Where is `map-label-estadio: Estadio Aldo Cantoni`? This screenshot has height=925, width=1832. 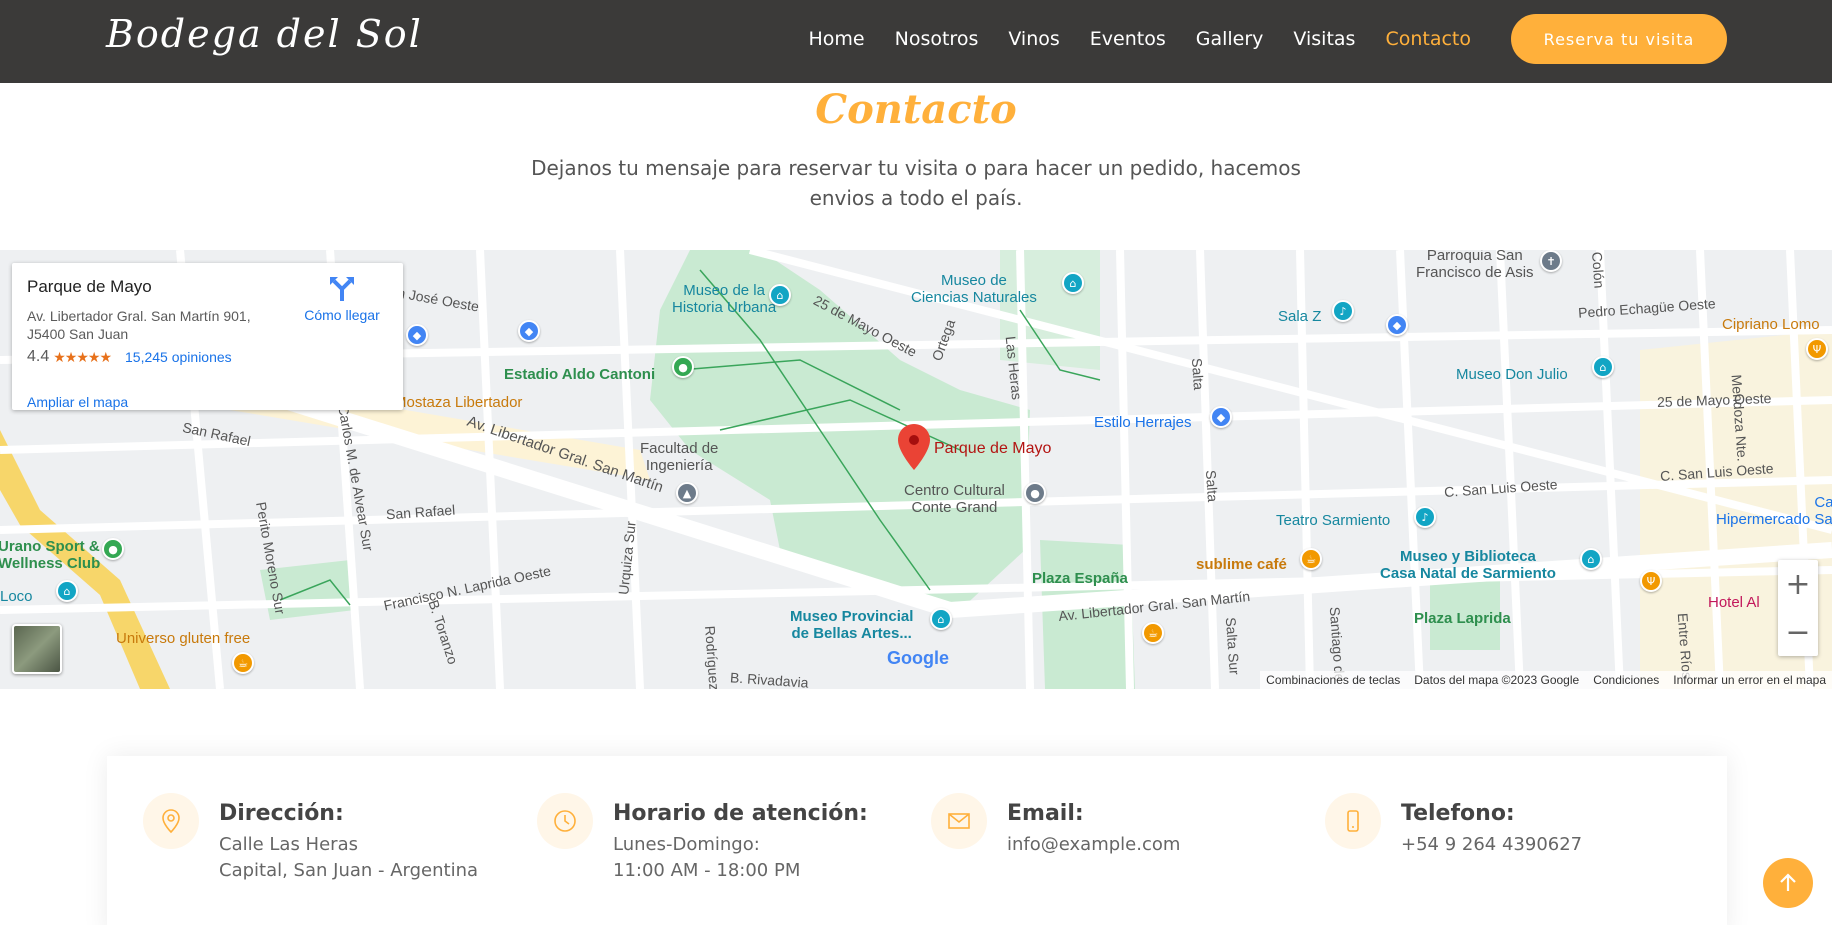
map-label-estadio: Estadio Aldo Cantoni is located at coordinates (580, 374).